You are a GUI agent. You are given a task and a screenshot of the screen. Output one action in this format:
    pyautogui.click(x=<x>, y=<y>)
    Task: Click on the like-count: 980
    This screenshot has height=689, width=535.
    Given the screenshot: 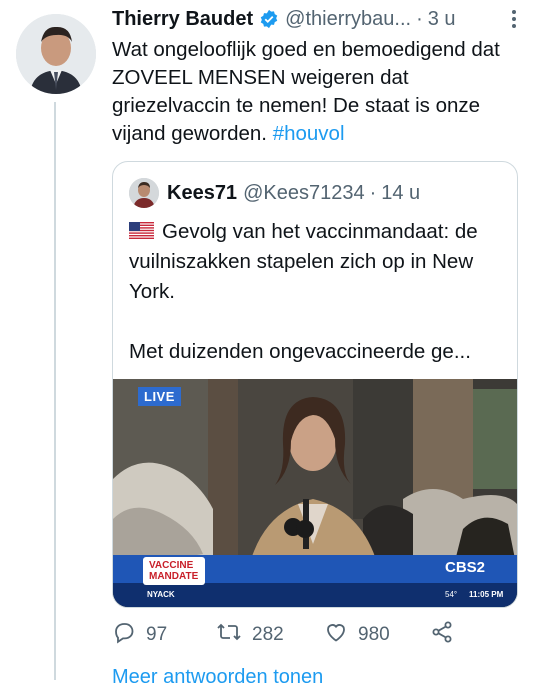 What is the action you would take?
    pyautogui.click(x=374, y=634)
    